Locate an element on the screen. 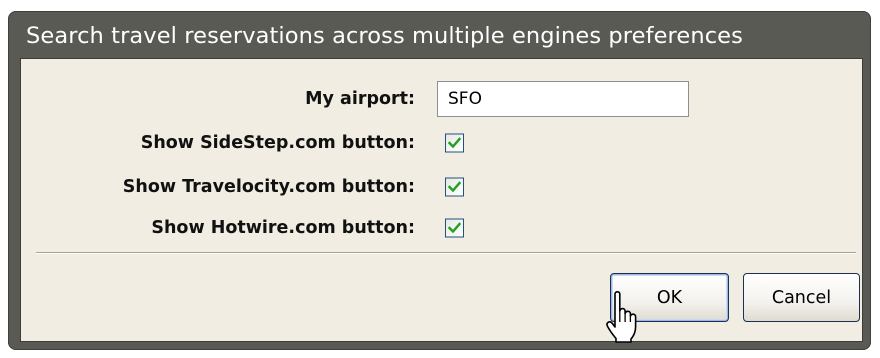 The image size is (880, 358). hotwire-row: Show Hotwire.com button: is located at coordinates (441, 228).